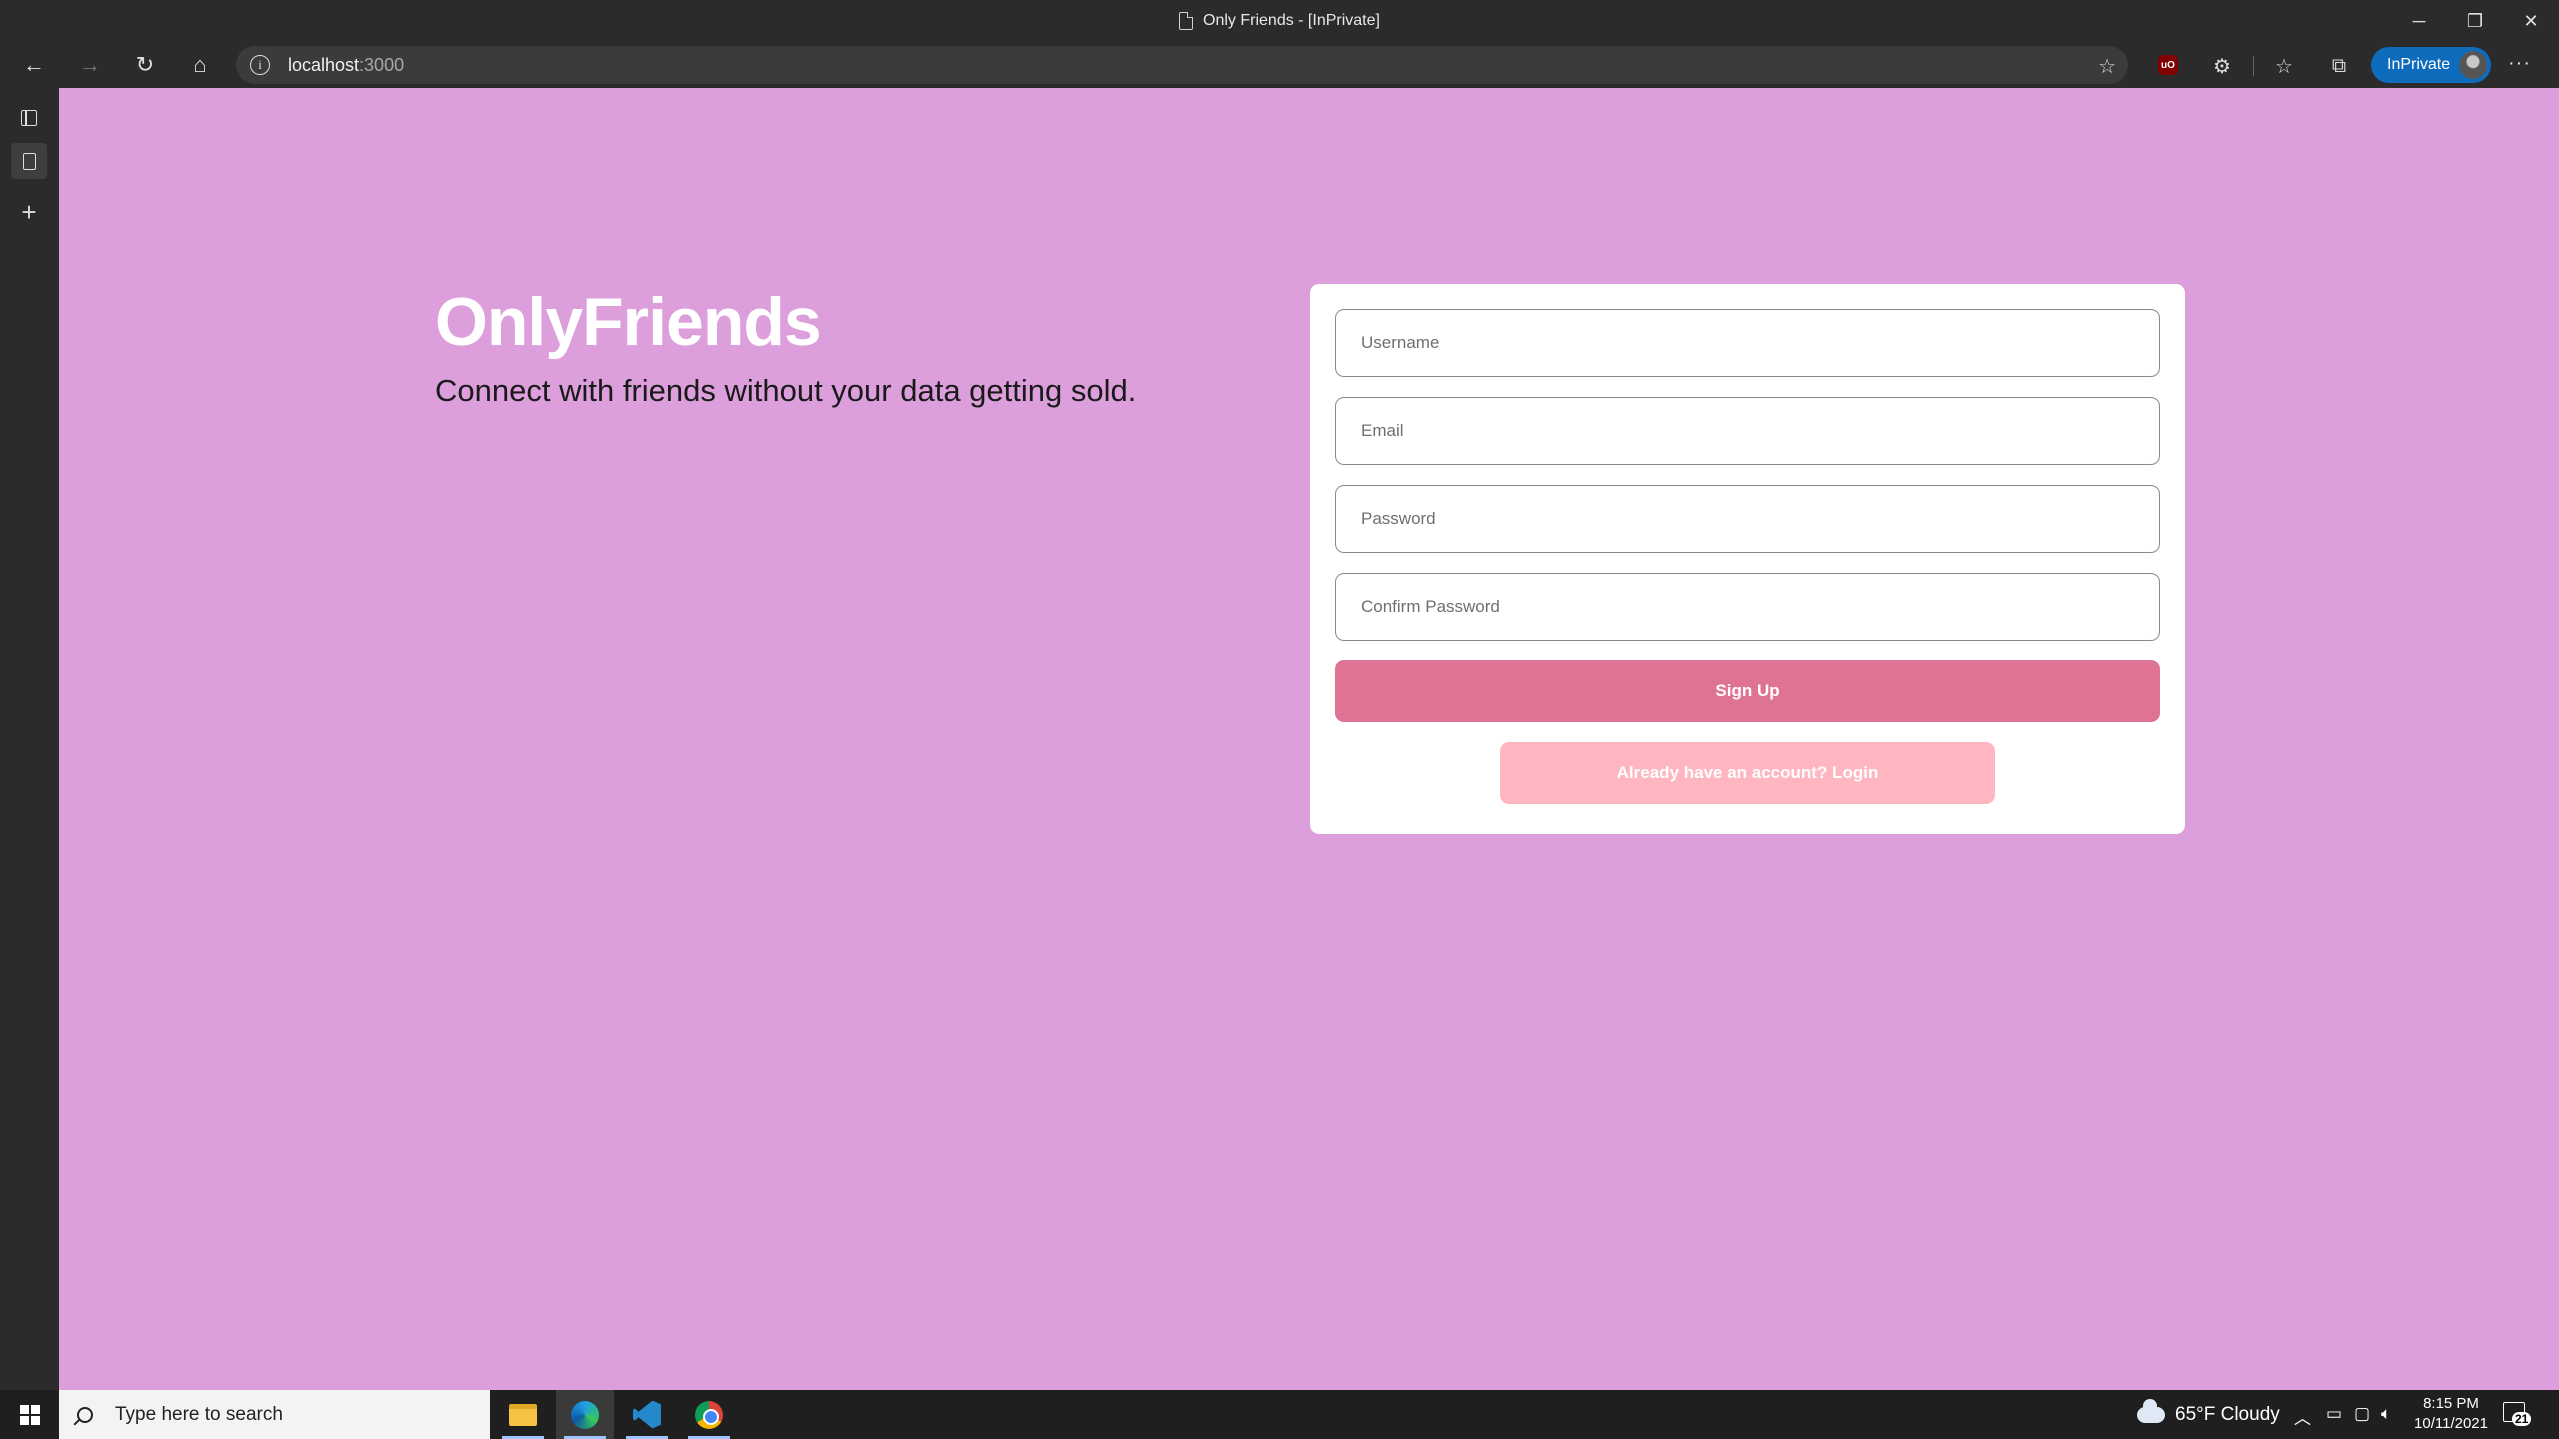  I want to click on home-icon: ⌂, so click(200, 65).